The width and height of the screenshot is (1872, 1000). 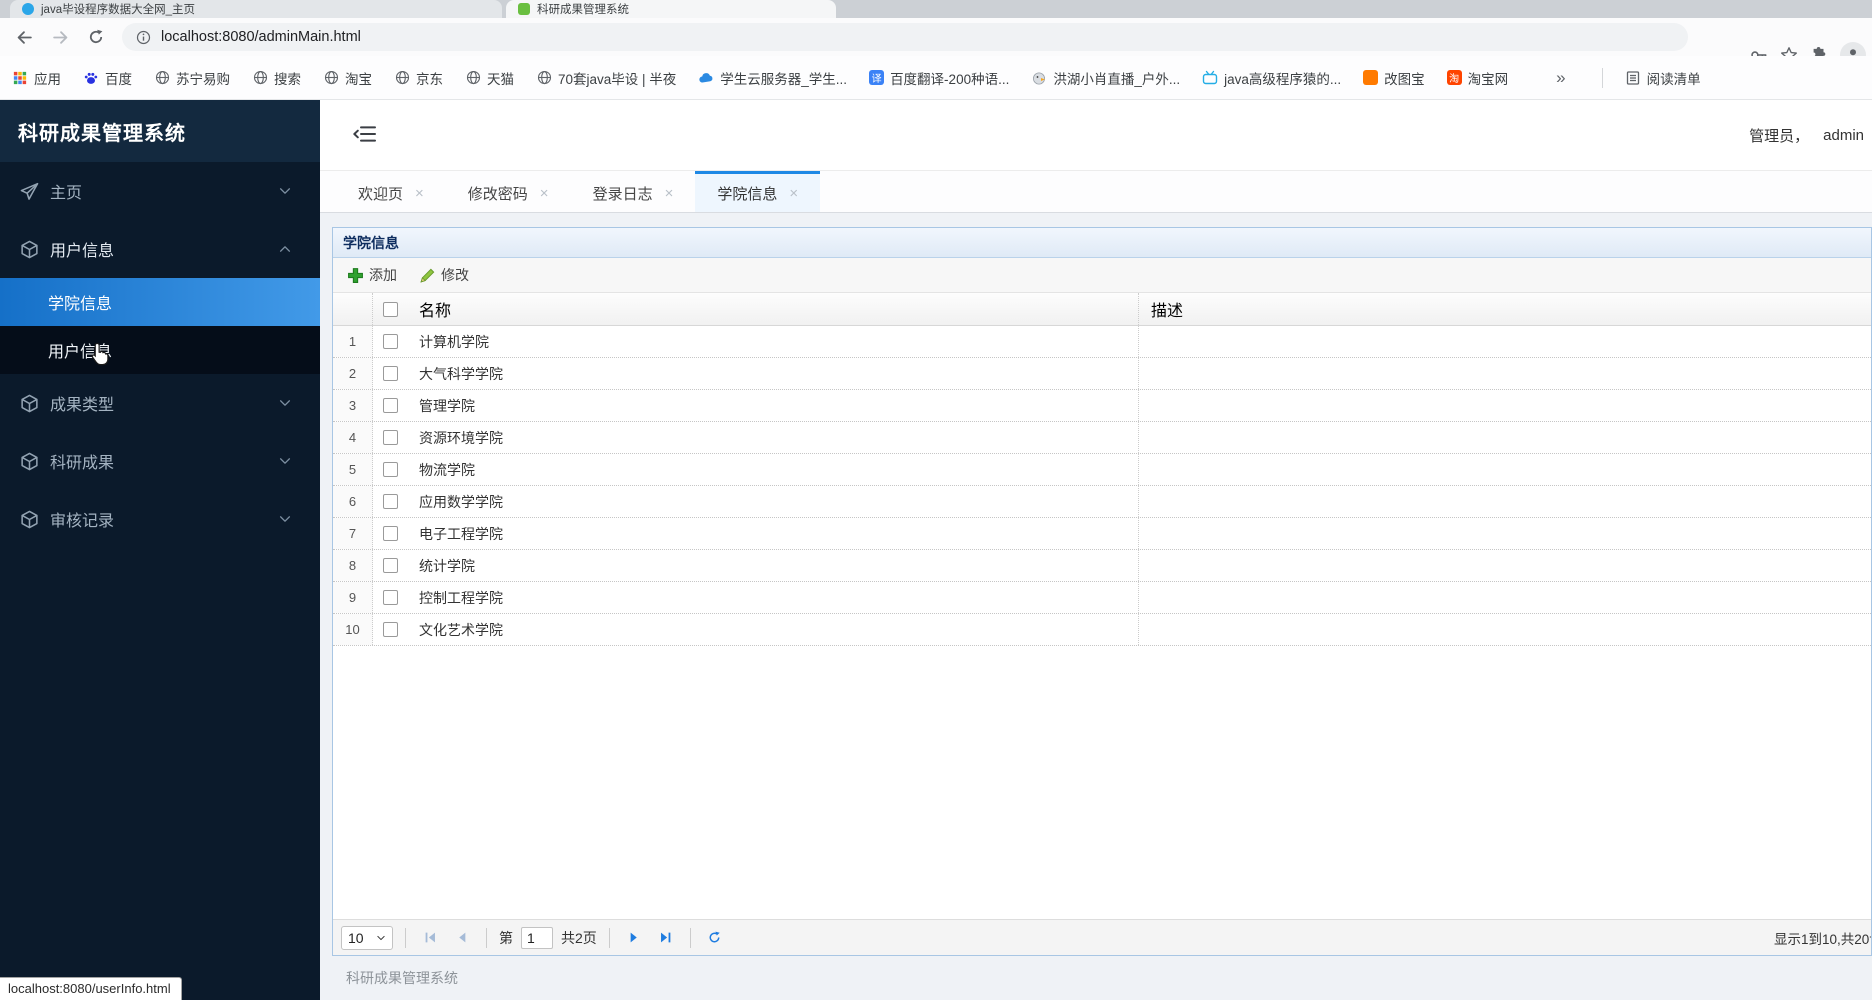 I want to click on tab-change-password: 修改密码, so click(x=508, y=191).